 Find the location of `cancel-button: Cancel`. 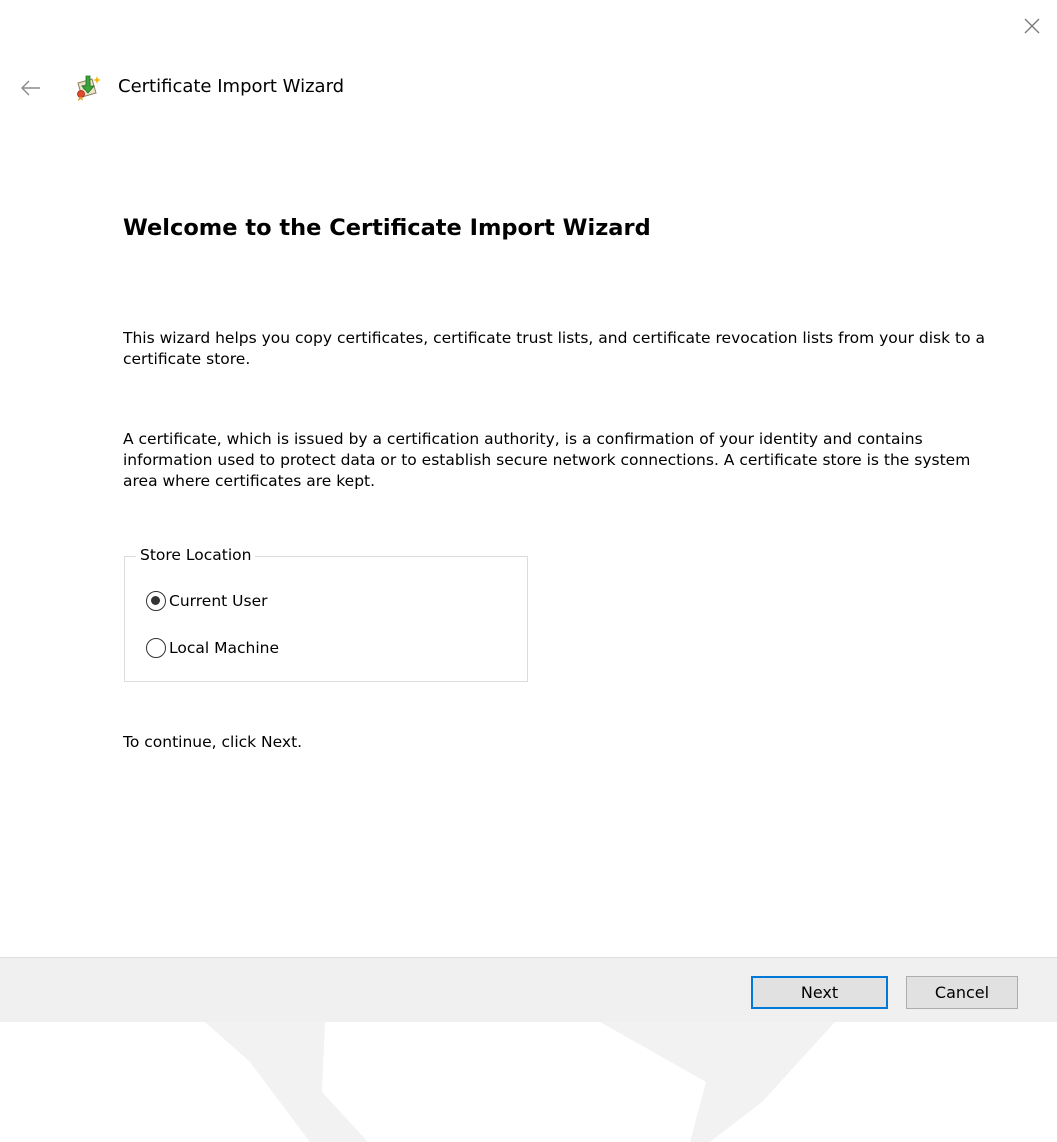

cancel-button: Cancel is located at coordinates (962, 992).